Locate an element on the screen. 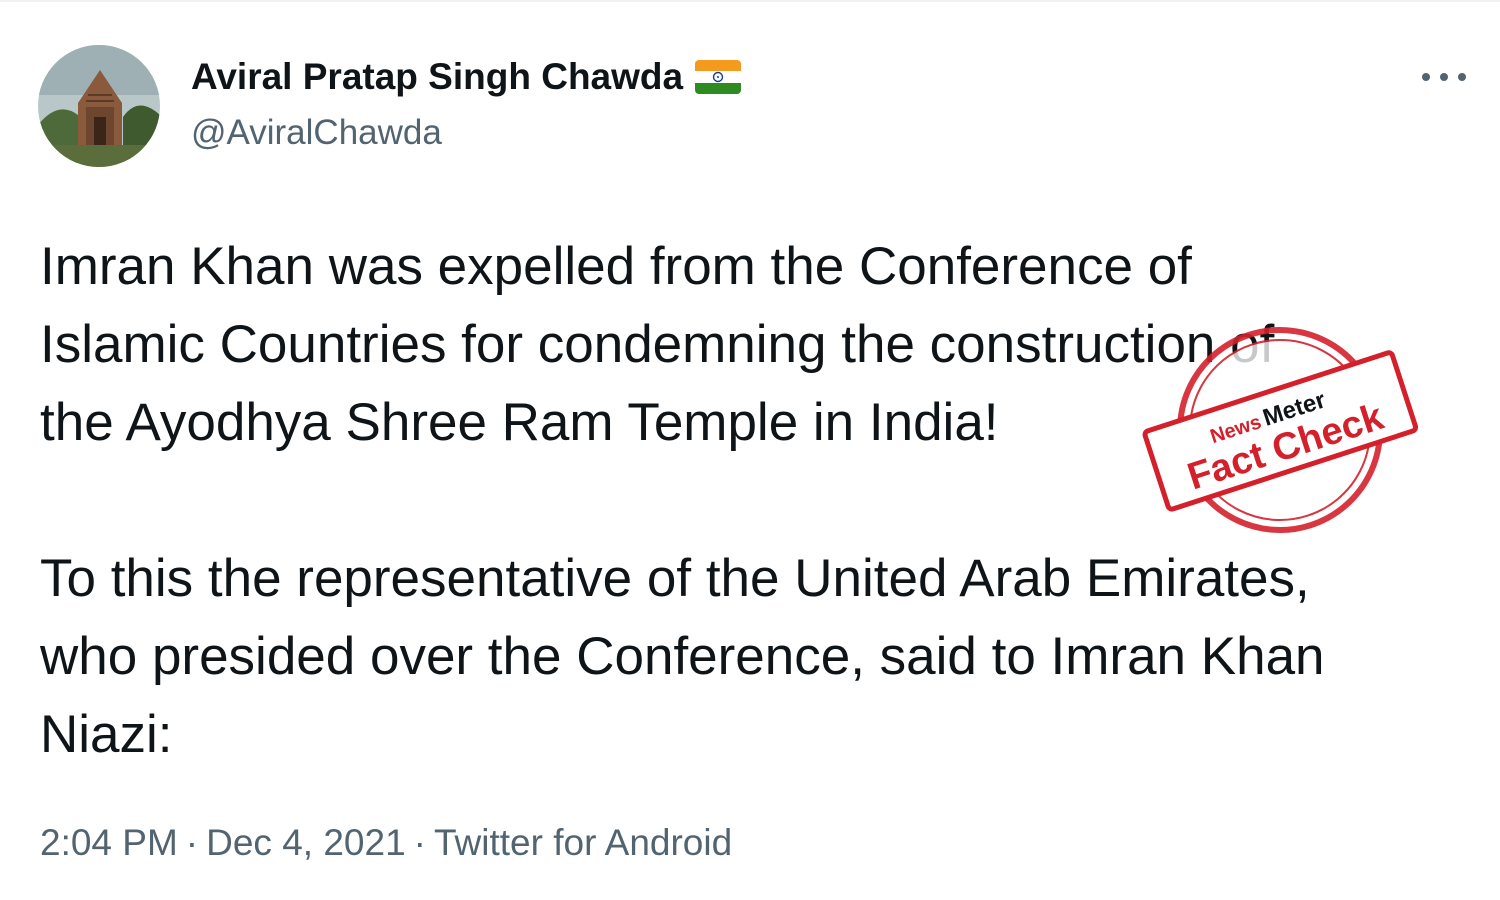 The image size is (1500, 900). author-handle: @AviralChawda is located at coordinates (316, 133).